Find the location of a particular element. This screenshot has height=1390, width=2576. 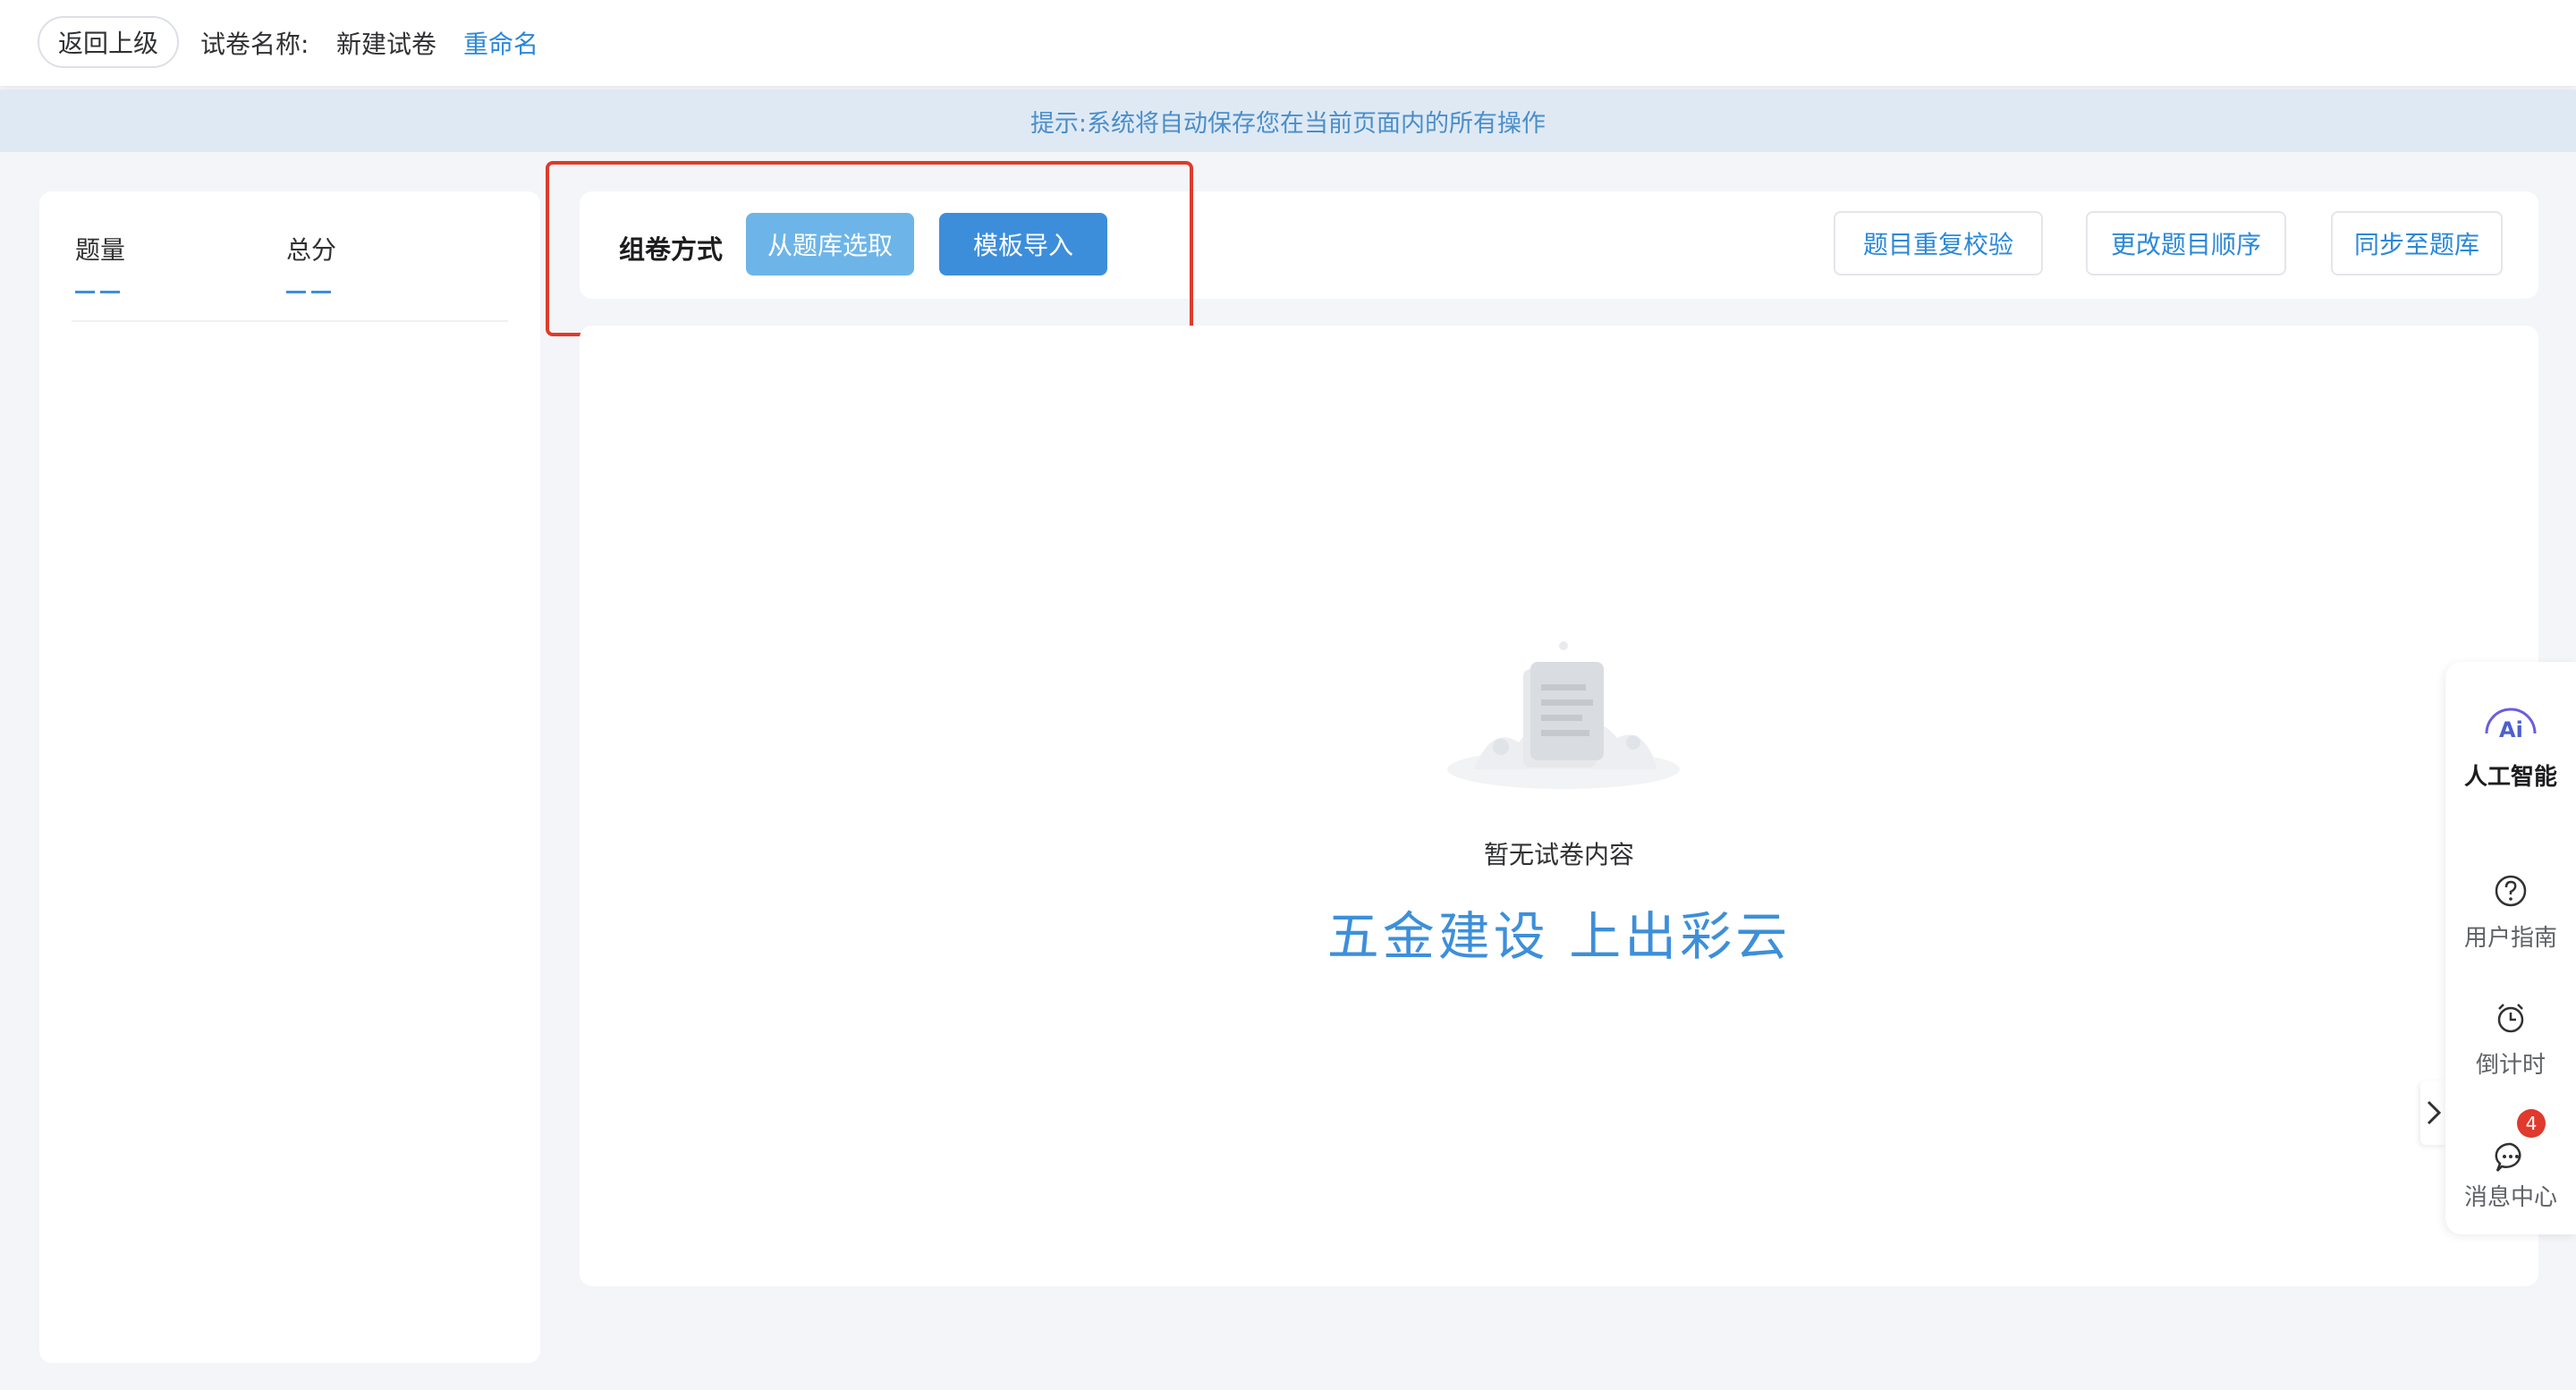

ai-label: 人工智能 is located at coordinates (2510, 777).